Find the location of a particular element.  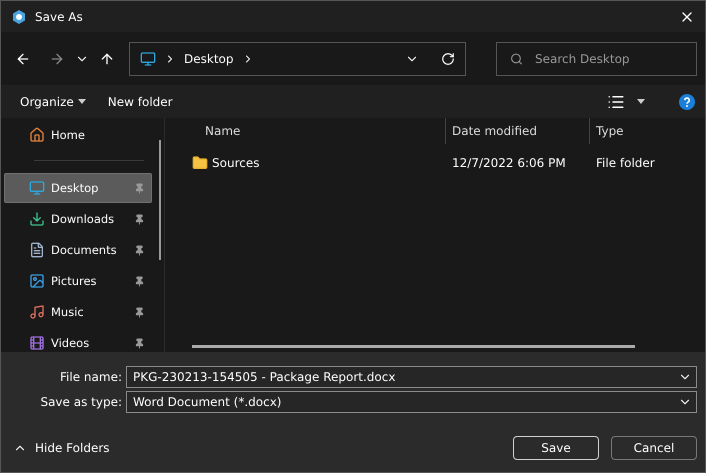

field-label: Save as type: is located at coordinates (80, 402).